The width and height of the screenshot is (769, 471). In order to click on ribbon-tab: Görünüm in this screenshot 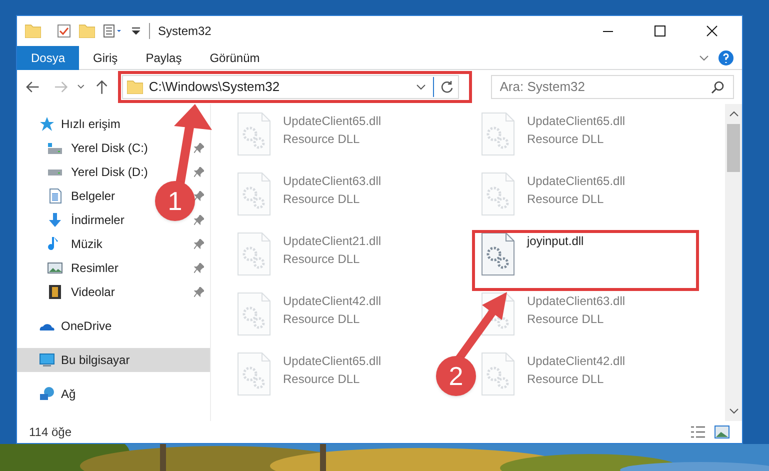, I will do `click(235, 58)`.